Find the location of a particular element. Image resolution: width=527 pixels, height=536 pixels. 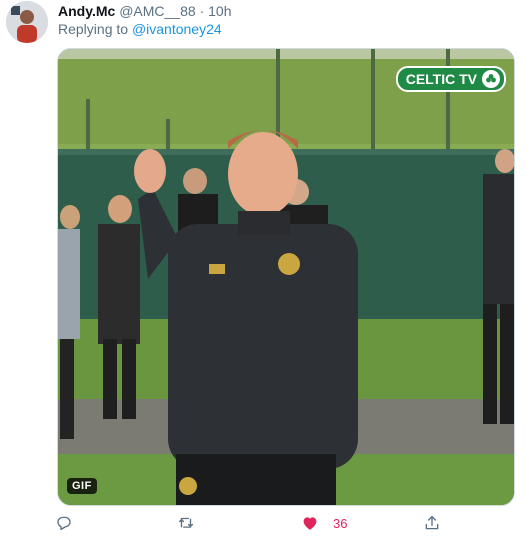

watermark-text: CELTIC TV is located at coordinates (441, 79).